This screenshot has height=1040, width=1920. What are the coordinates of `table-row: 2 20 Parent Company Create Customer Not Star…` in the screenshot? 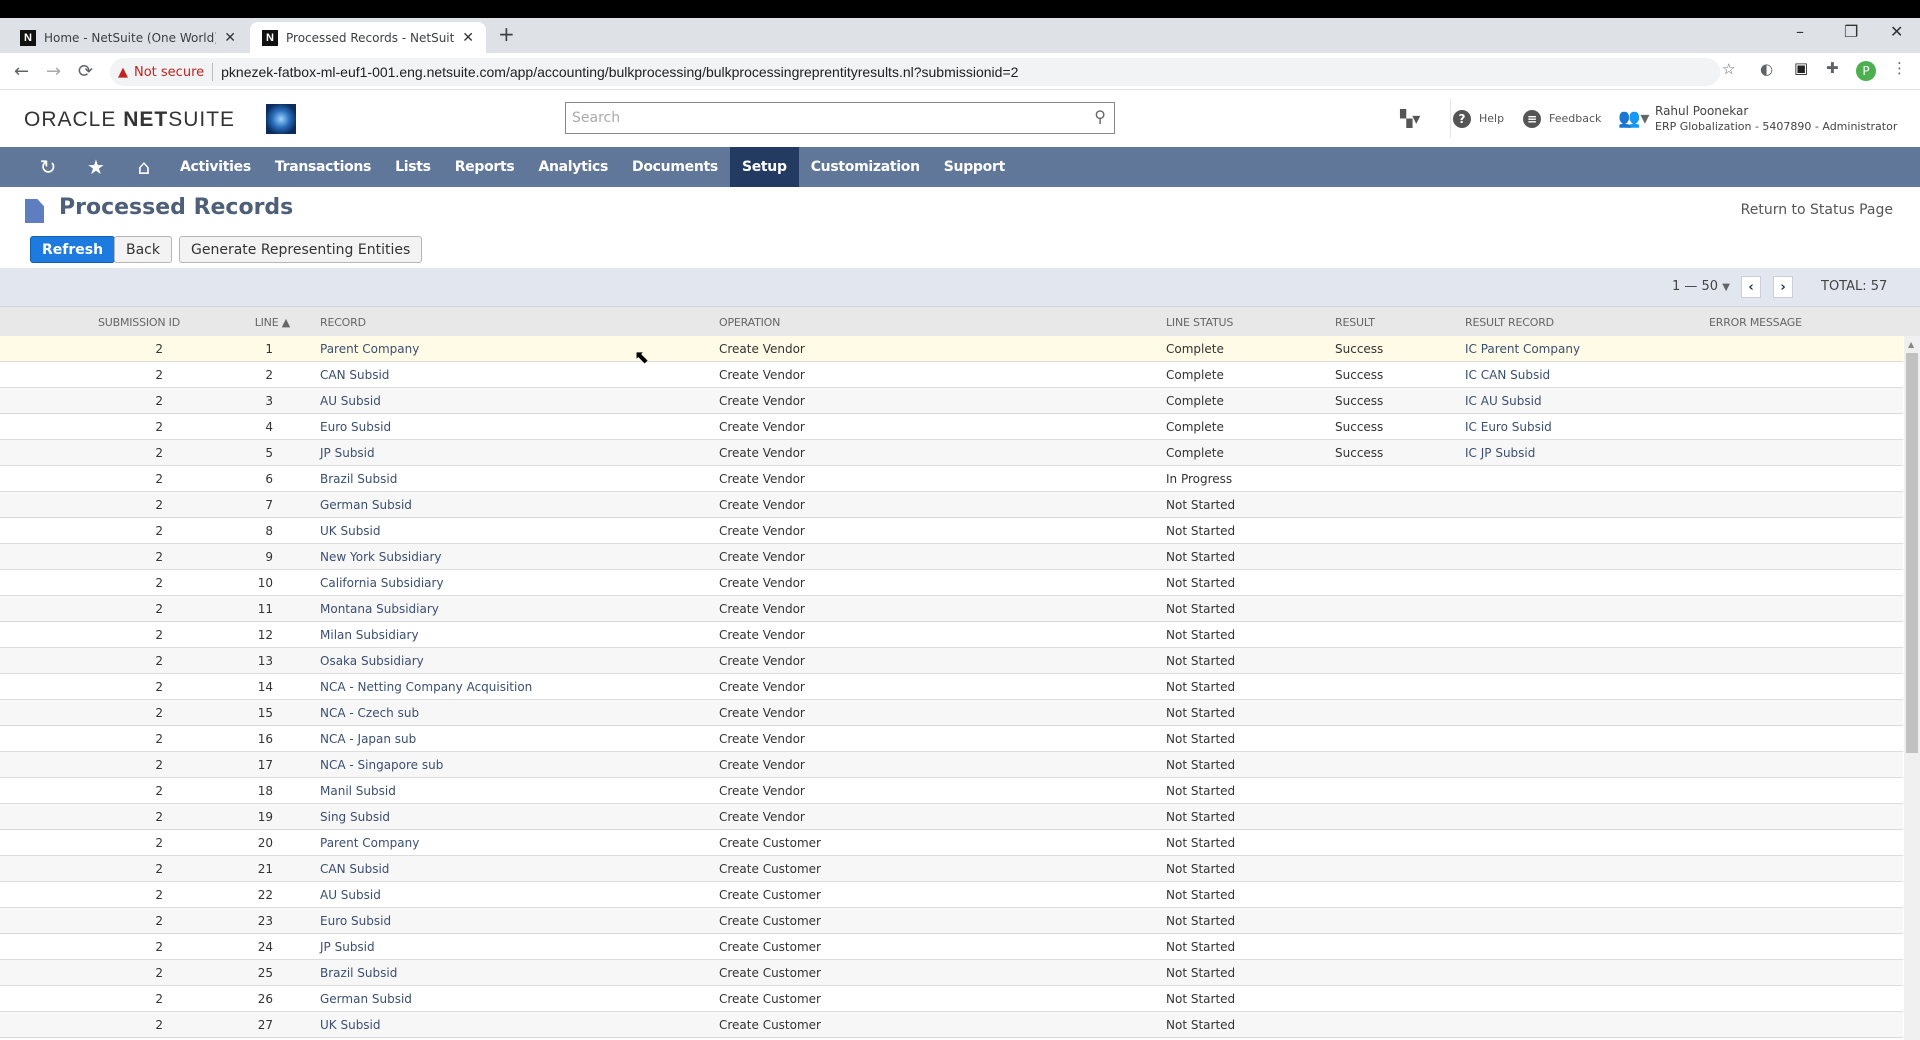 It's located at (951, 843).